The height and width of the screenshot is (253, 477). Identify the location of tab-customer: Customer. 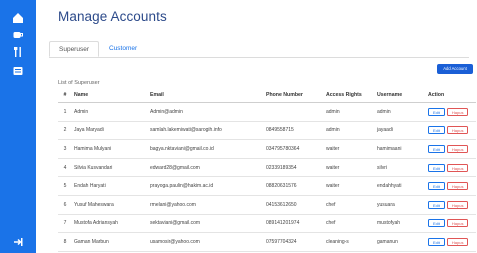
(123, 49).